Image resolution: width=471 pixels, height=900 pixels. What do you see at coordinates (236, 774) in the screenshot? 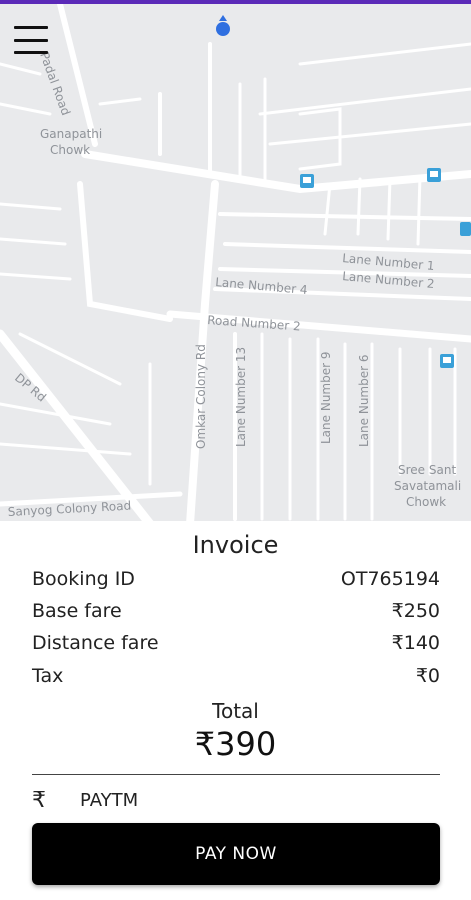
I see `divider` at bounding box center [236, 774].